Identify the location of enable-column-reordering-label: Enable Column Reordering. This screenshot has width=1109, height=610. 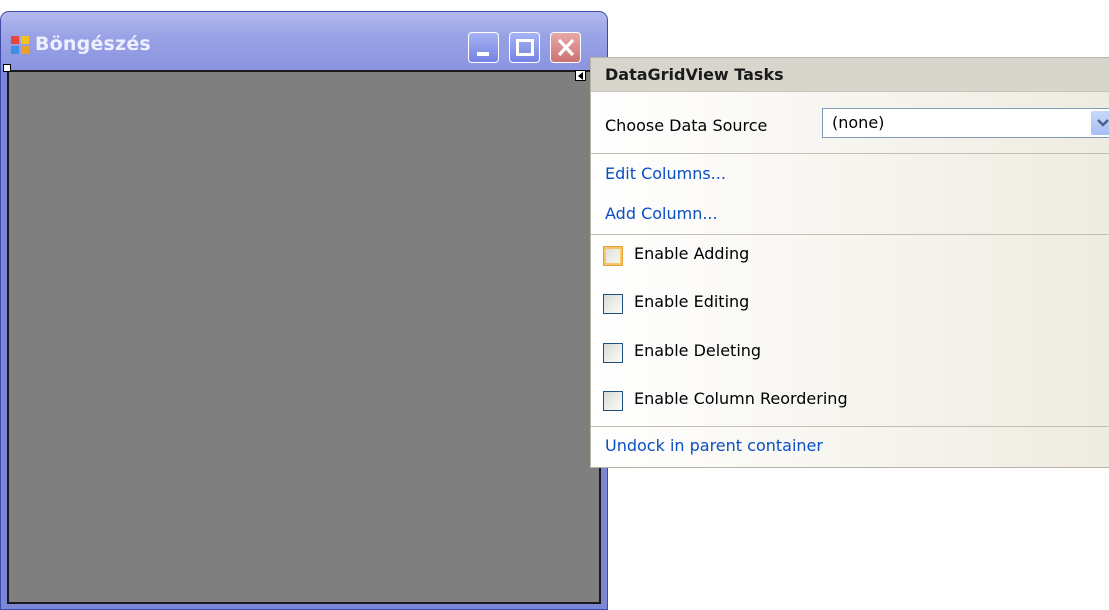
(741, 398).